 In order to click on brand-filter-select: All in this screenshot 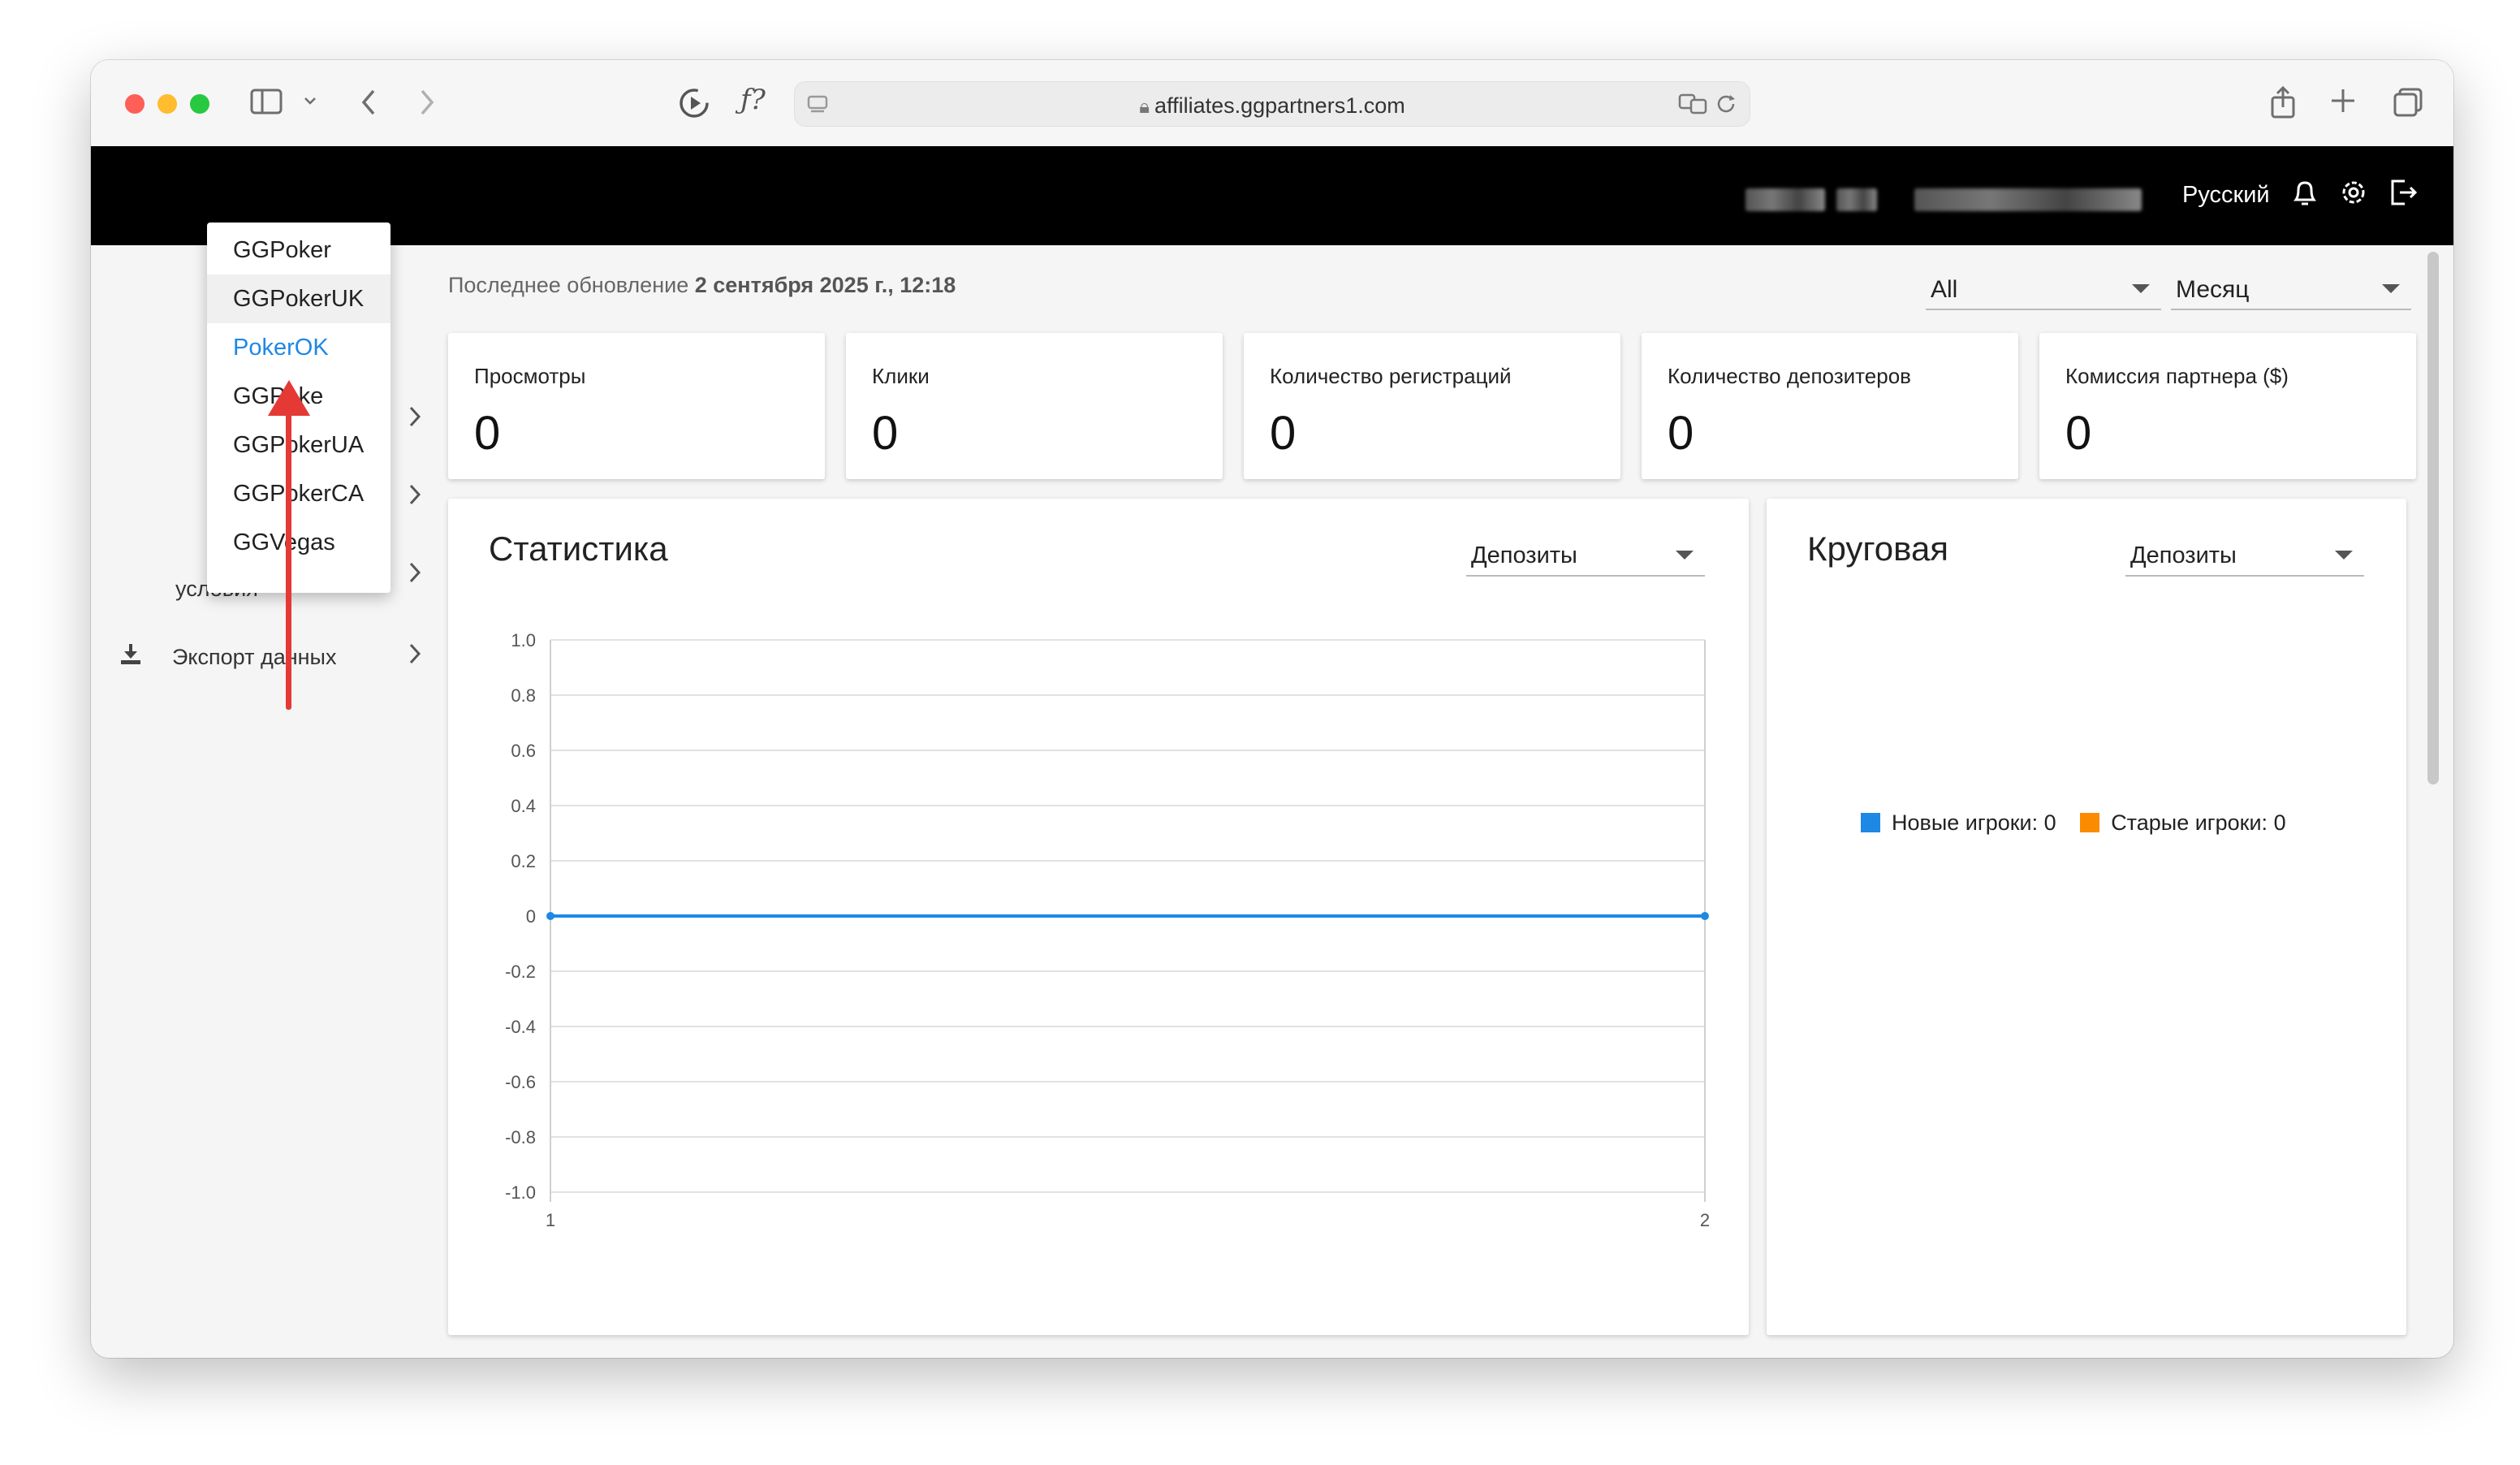, I will do `click(2044, 287)`.